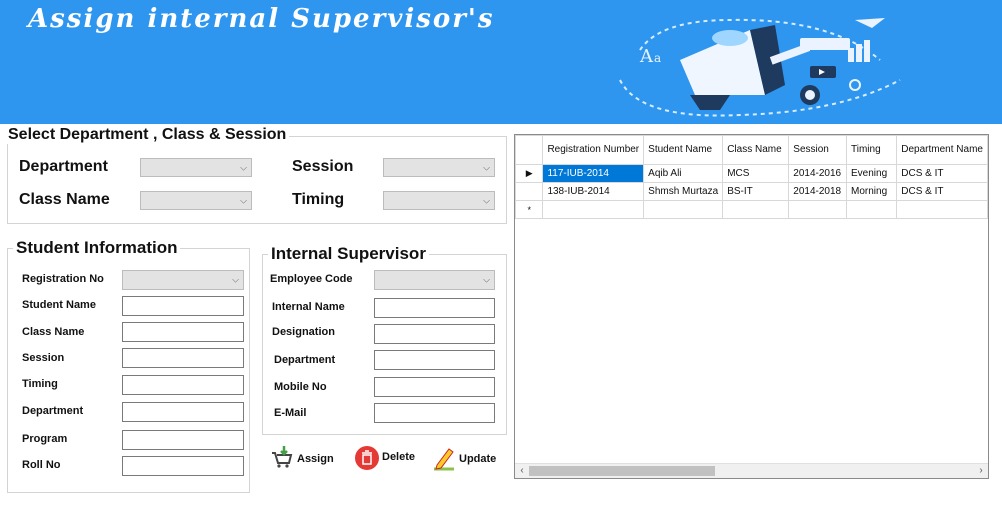 This screenshot has width=1002, height=511. Describe the element at coordinates (315, 459) in the screenshot. I see `assign-label: Assign` at that location.